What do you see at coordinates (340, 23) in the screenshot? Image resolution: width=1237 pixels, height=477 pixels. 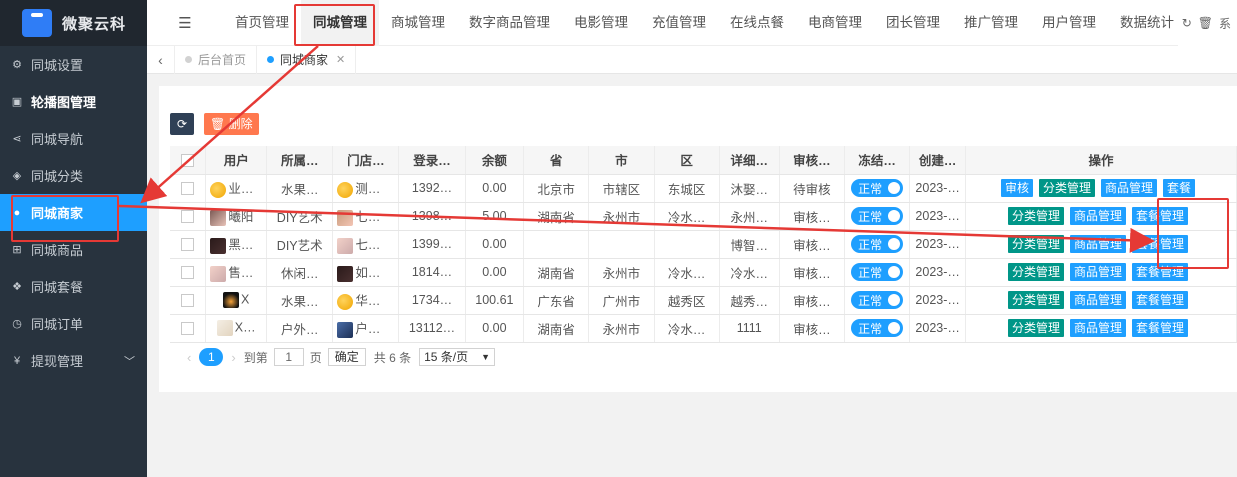 I see `topnav-city: 同城管理` at bounding box center [340, 23].